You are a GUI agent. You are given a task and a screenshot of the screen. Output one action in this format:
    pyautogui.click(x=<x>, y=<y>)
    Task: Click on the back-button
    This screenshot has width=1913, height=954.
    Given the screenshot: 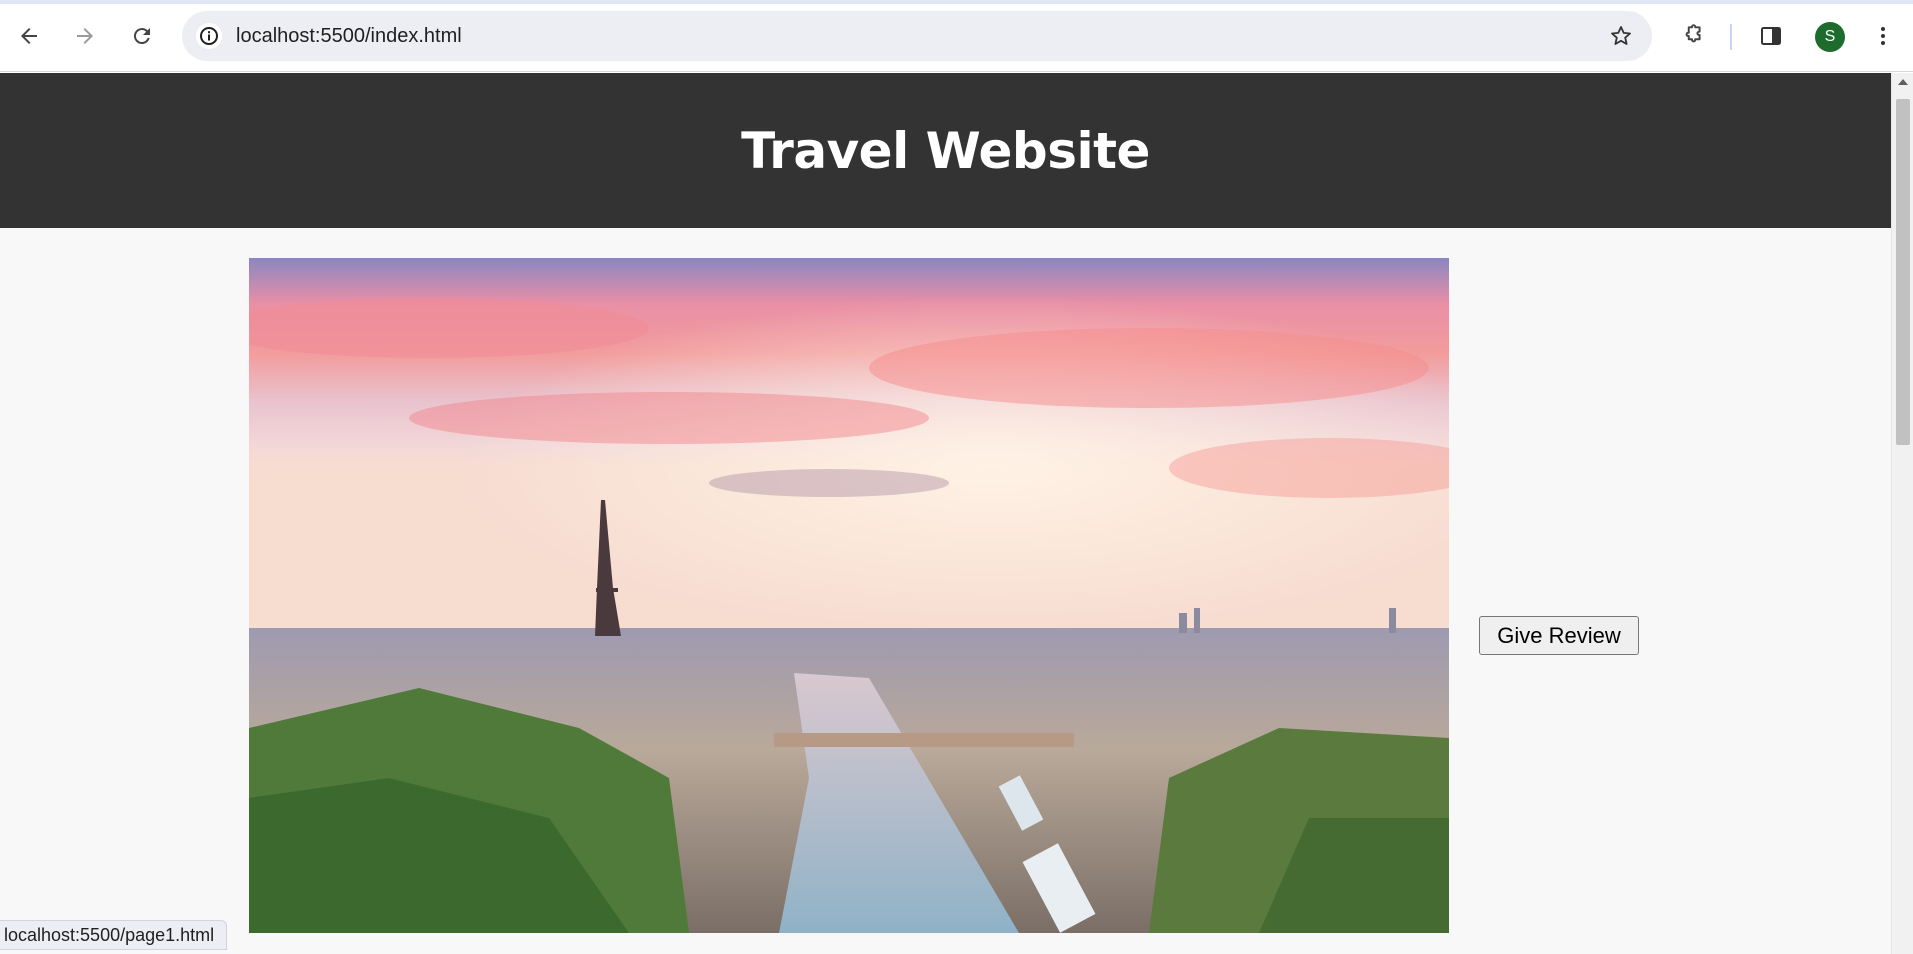 What is the action you would take?
    pyautogui.click(x=29, y=36)
    